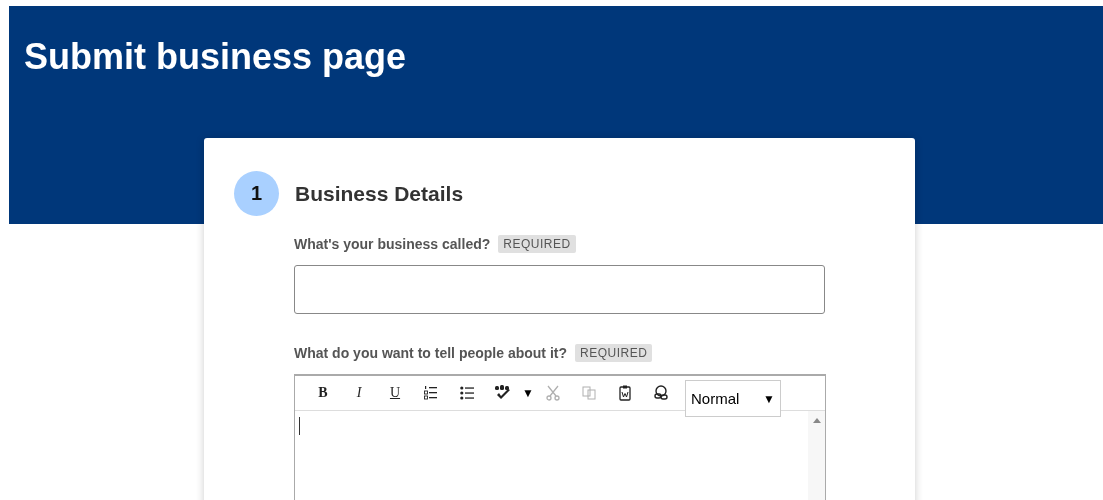  What do you see at coordinates (625, 393) in the screenshot?
I see `clipboard-icon` at bounding box center [625, 393].